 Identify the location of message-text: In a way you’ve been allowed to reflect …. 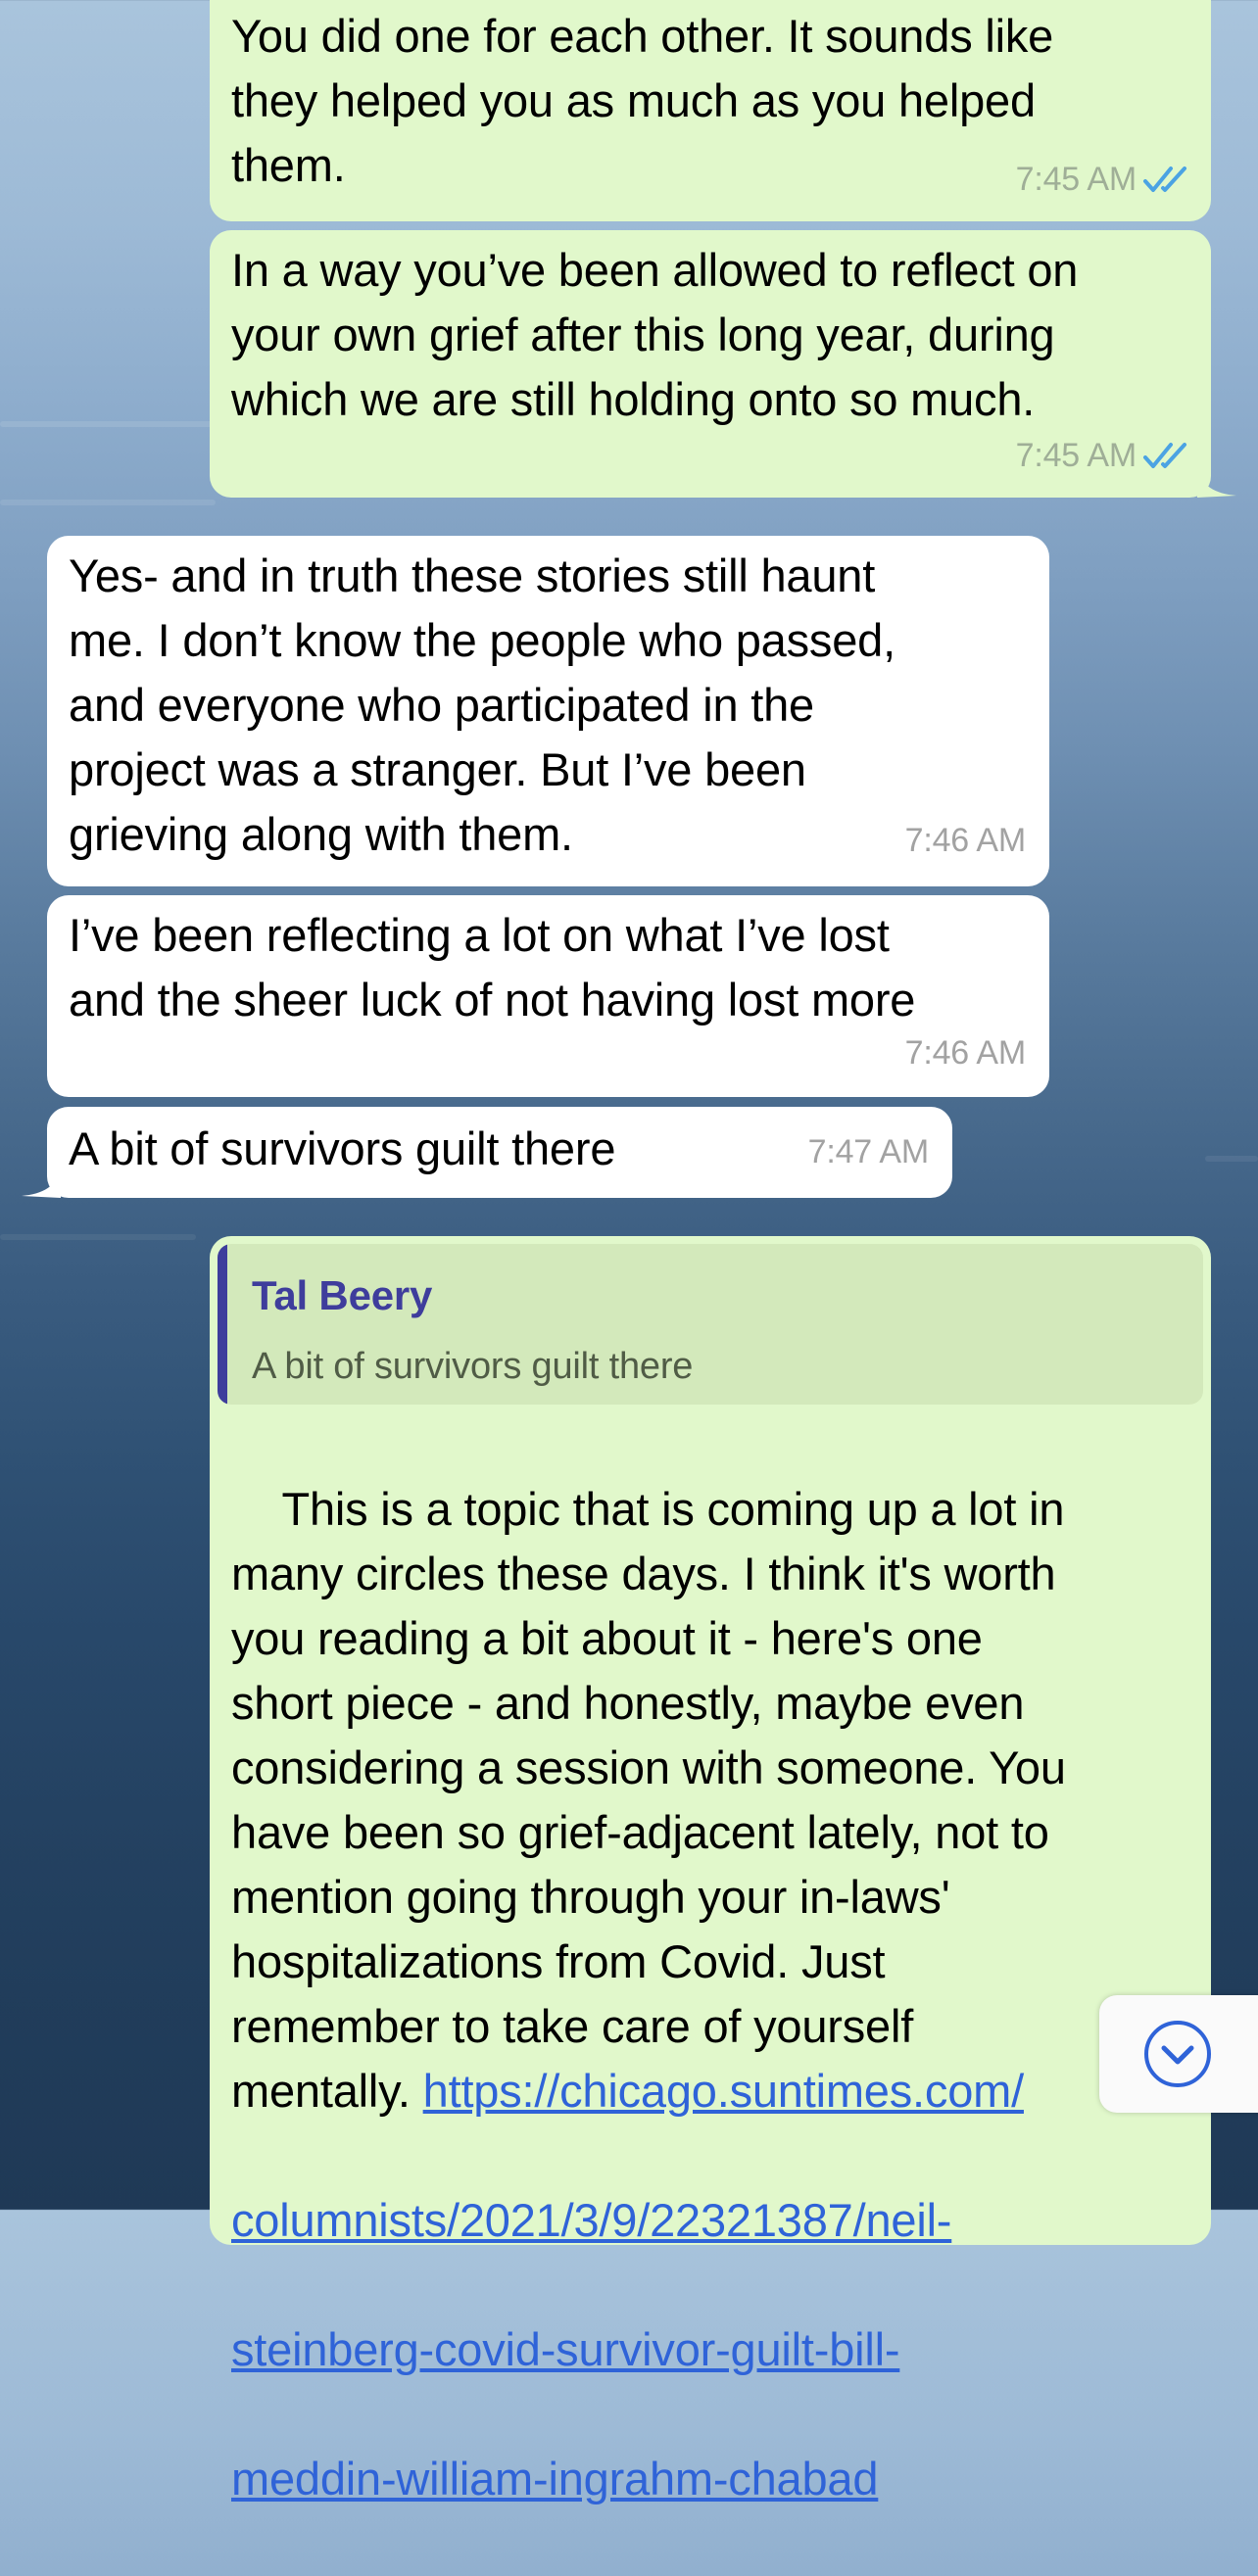
(655, 334).